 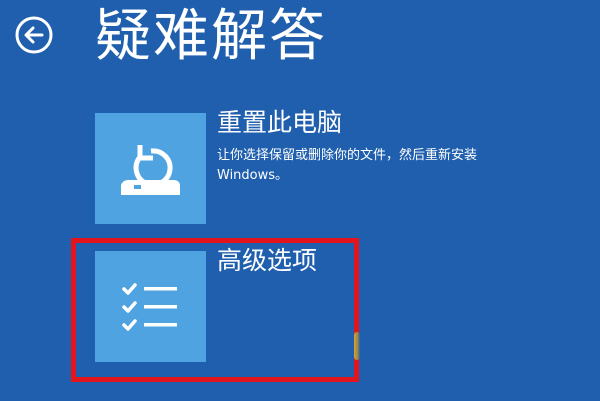 I want to click on back-arrow-icon, so click(x=34, y=35).